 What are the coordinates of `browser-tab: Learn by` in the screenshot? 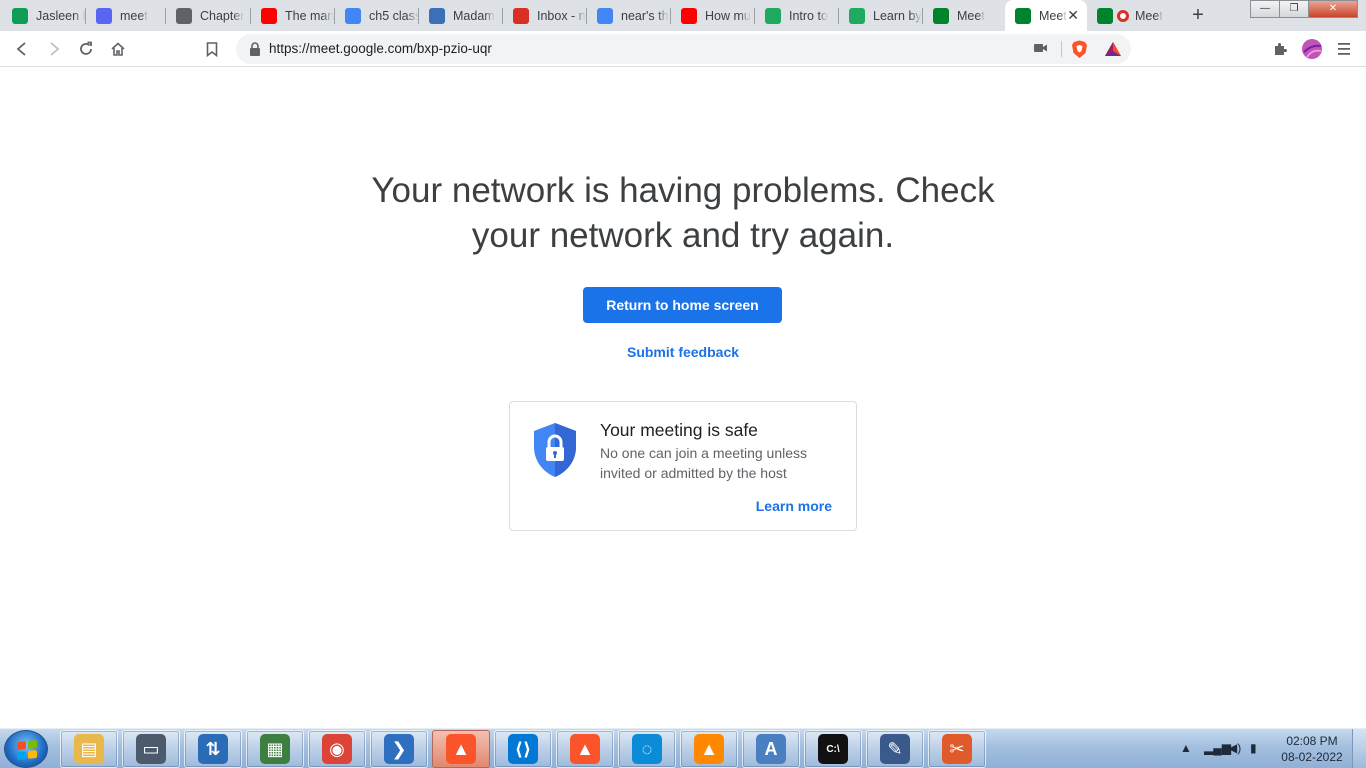 It's located at (881, 15).